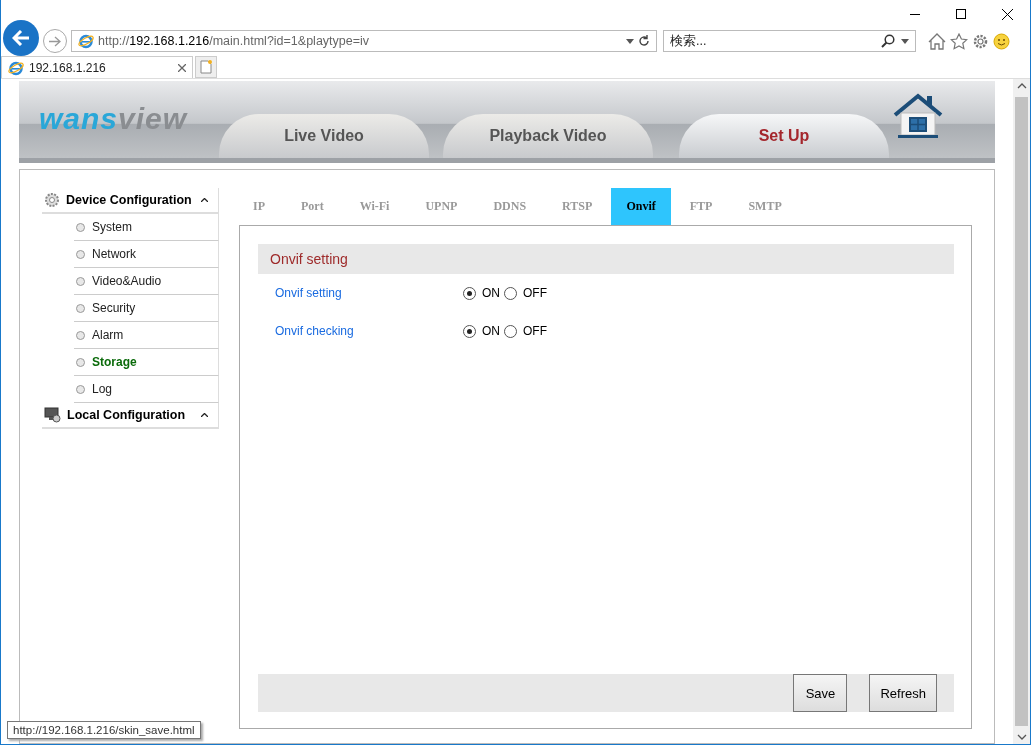 The height and width of the screenshot is (745, 1031). What do you see at coordinates (146, 362) in the screenshot?
I see `sidebar-item: Storage` at bounding box center [146, 362].